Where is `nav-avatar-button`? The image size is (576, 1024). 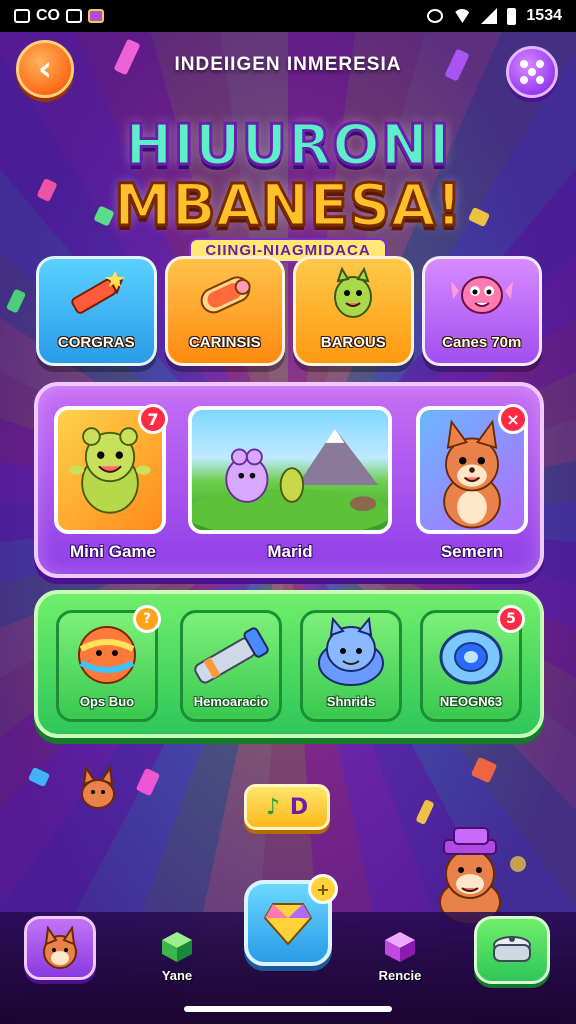
nav-avatar-button is located at coordinates (60, 948).